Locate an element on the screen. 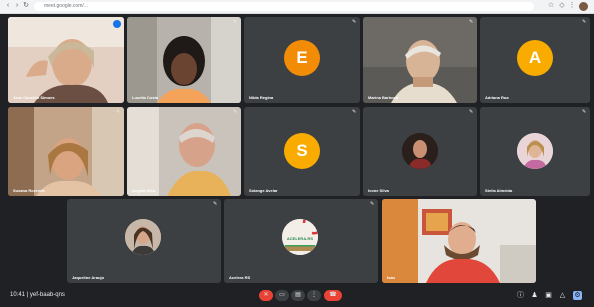 This screenshot has width=594, height=307. captions-button: ▤ is located at coordinates (298, 295).